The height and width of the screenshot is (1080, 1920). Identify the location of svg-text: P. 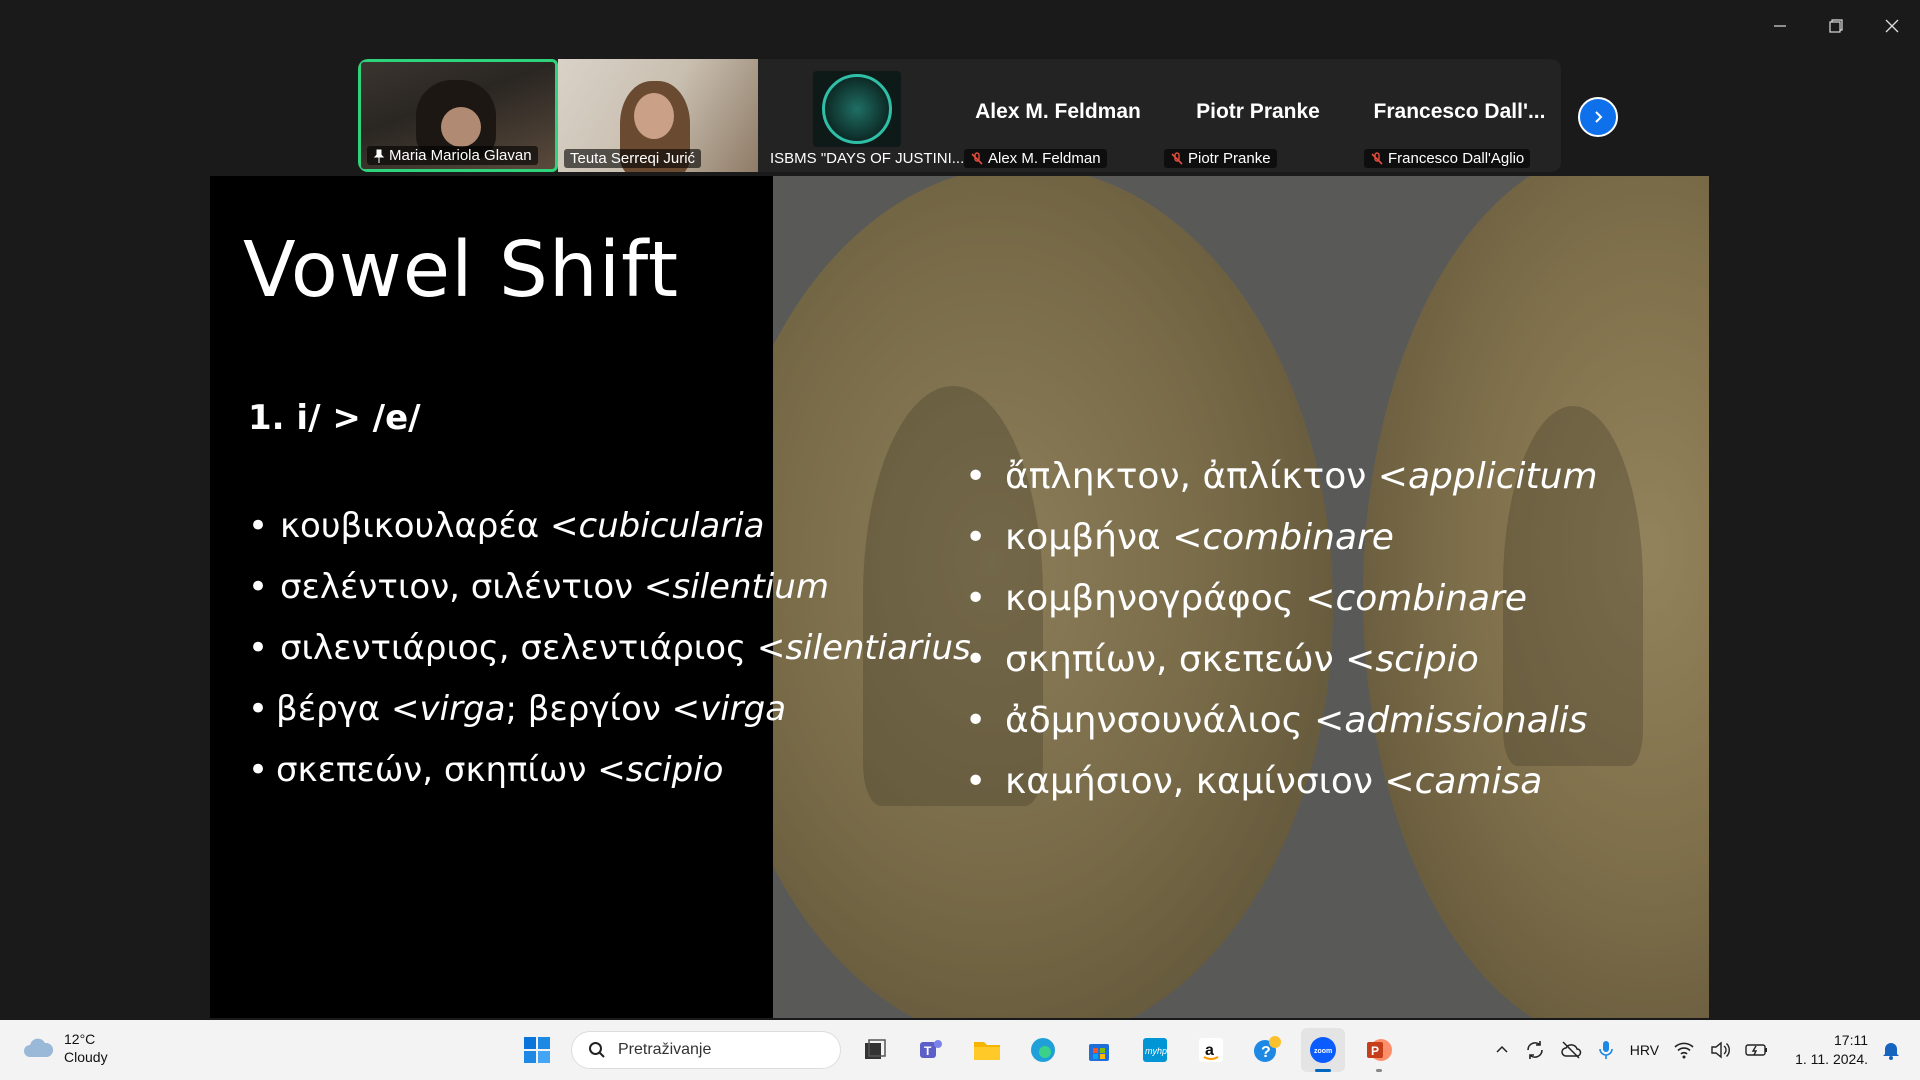
(1375, 1051).